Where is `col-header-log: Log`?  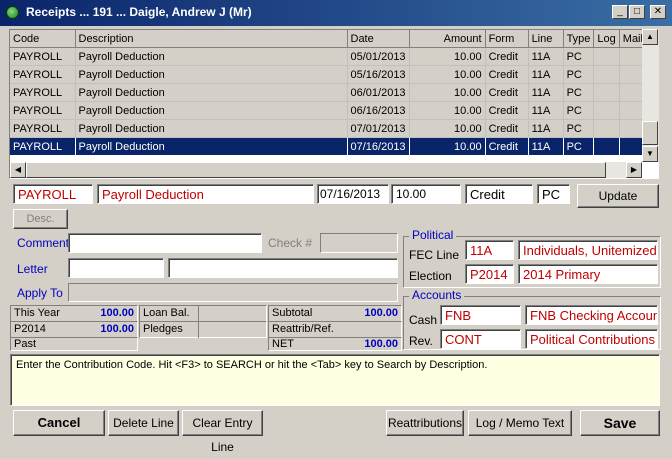
col-header-log: Log is located at coordinates (606, 39).